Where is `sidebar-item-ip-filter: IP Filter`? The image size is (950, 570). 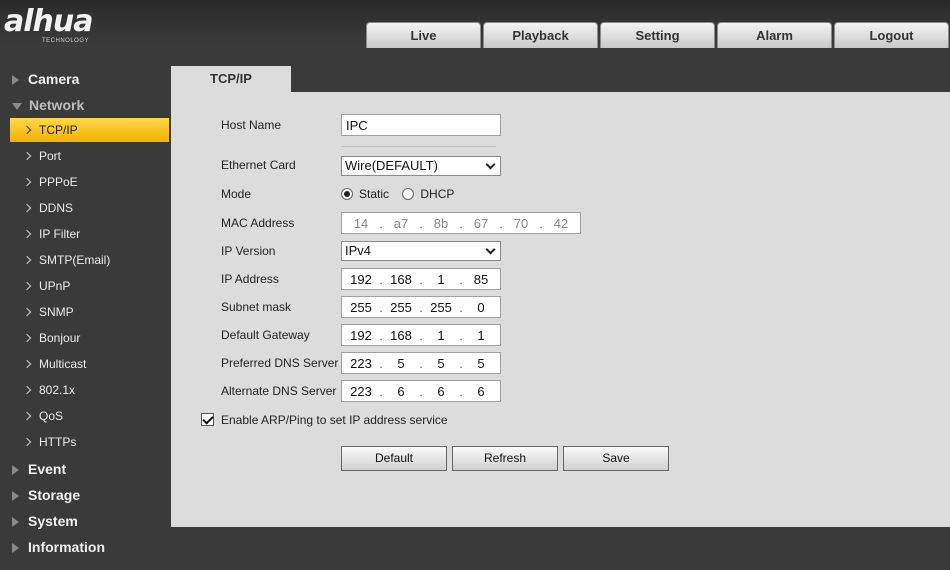 sidebar-item-ip-filter: IP Filter is located at coordinates (89, 234).